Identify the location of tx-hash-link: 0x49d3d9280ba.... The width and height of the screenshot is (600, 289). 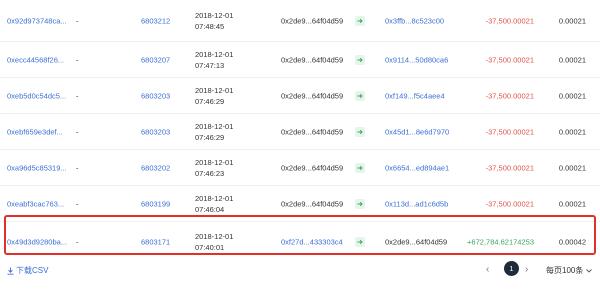
(37, 242).